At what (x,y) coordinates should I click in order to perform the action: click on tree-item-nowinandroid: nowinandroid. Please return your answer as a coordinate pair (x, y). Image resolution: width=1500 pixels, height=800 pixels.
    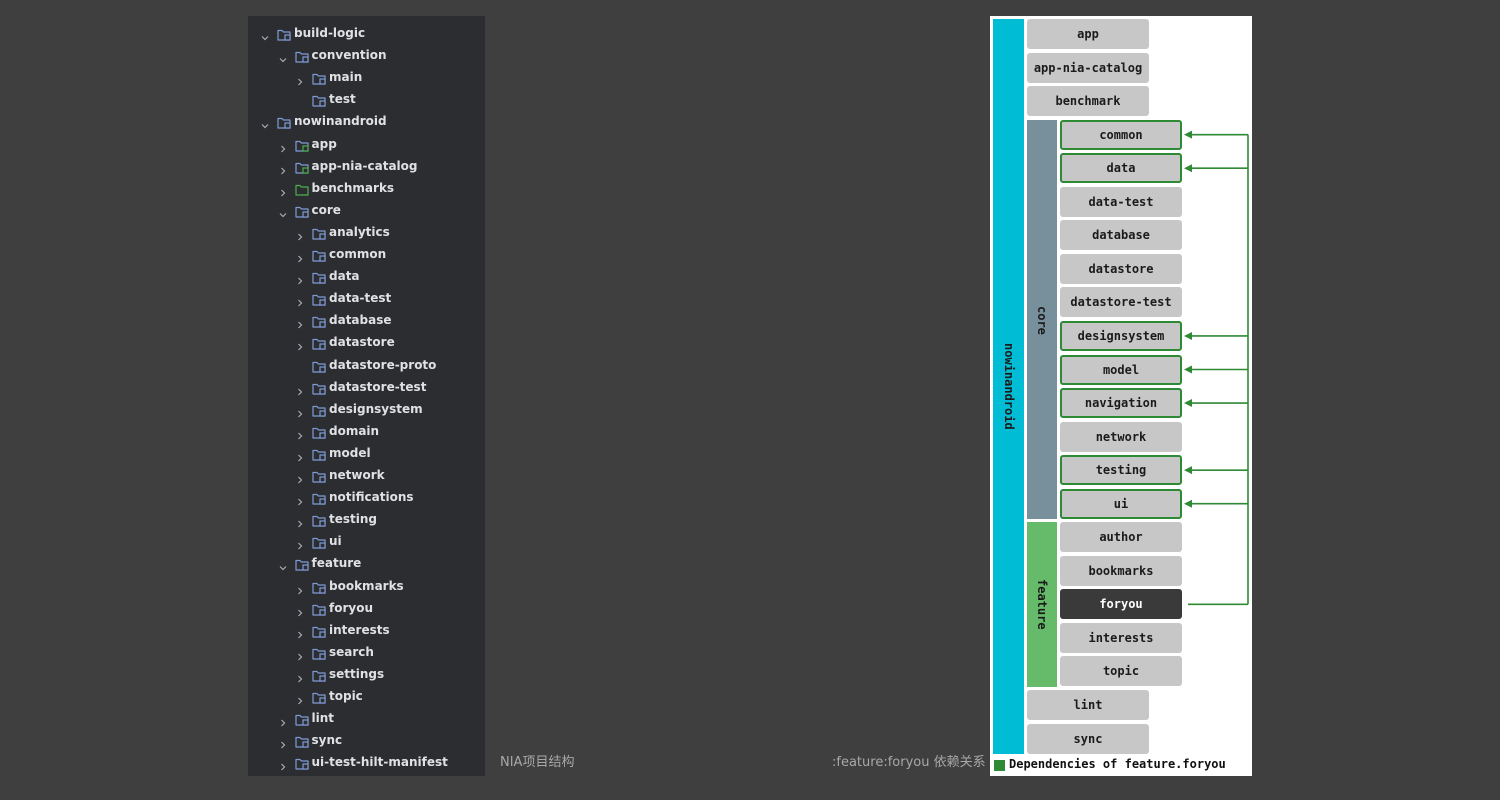
    Looking at the image, I should click on (366, 121).